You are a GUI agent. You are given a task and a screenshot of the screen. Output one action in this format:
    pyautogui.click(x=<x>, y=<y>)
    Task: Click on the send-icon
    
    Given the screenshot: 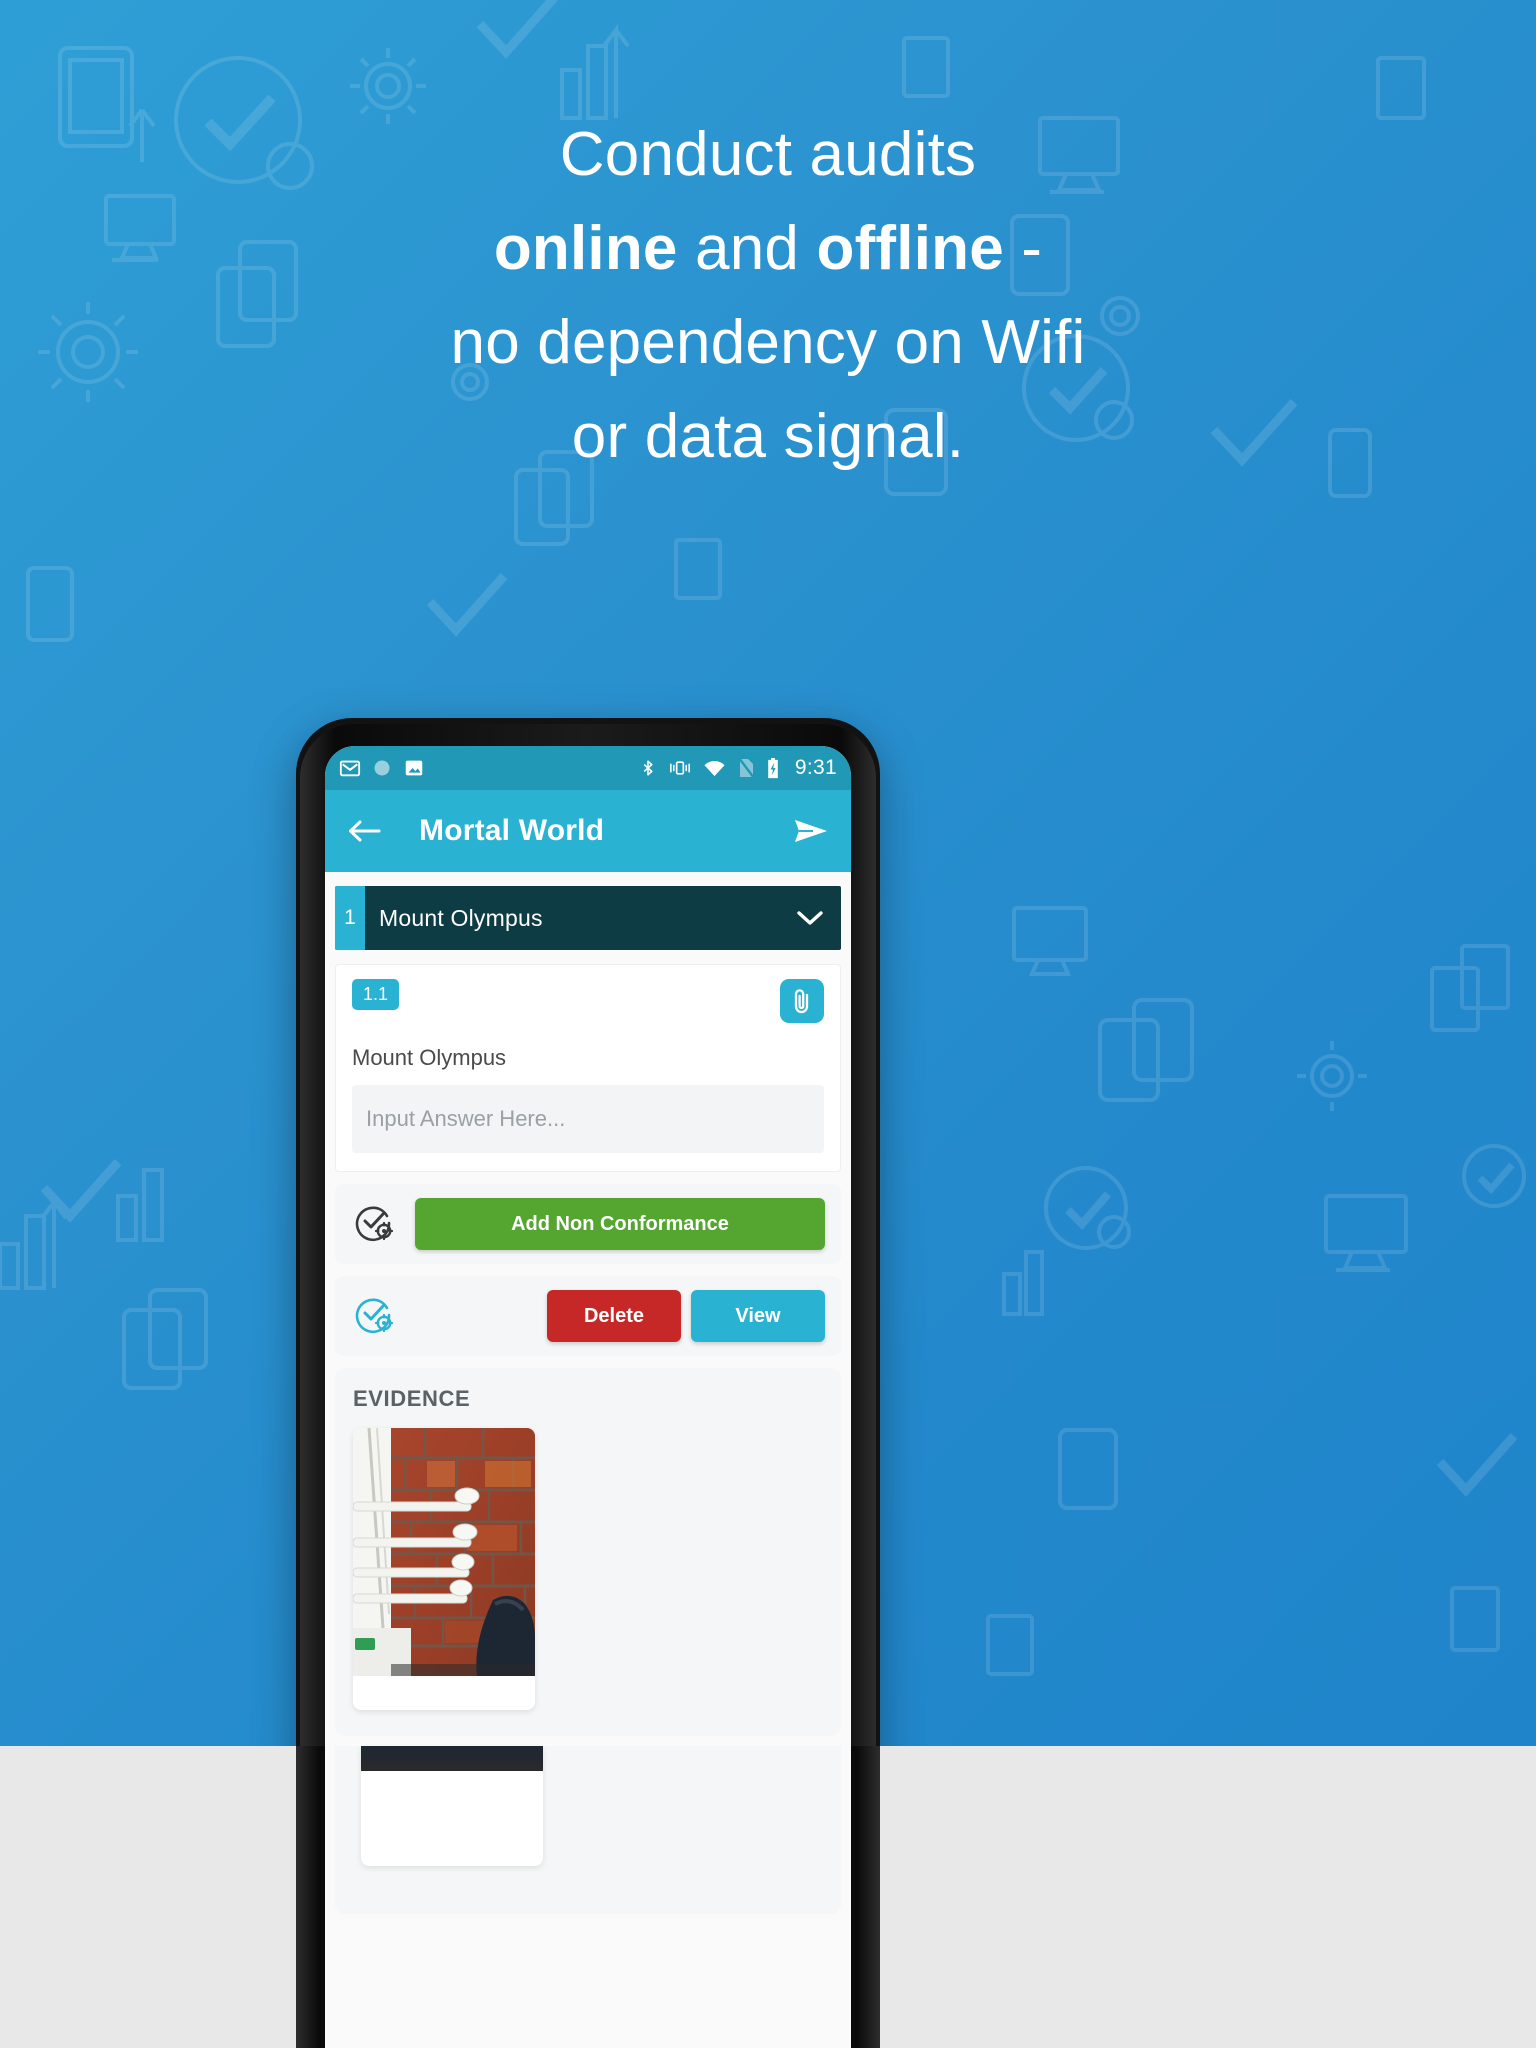 What is the action you would take?
    pyautogui.click(x=811, y=831)
    